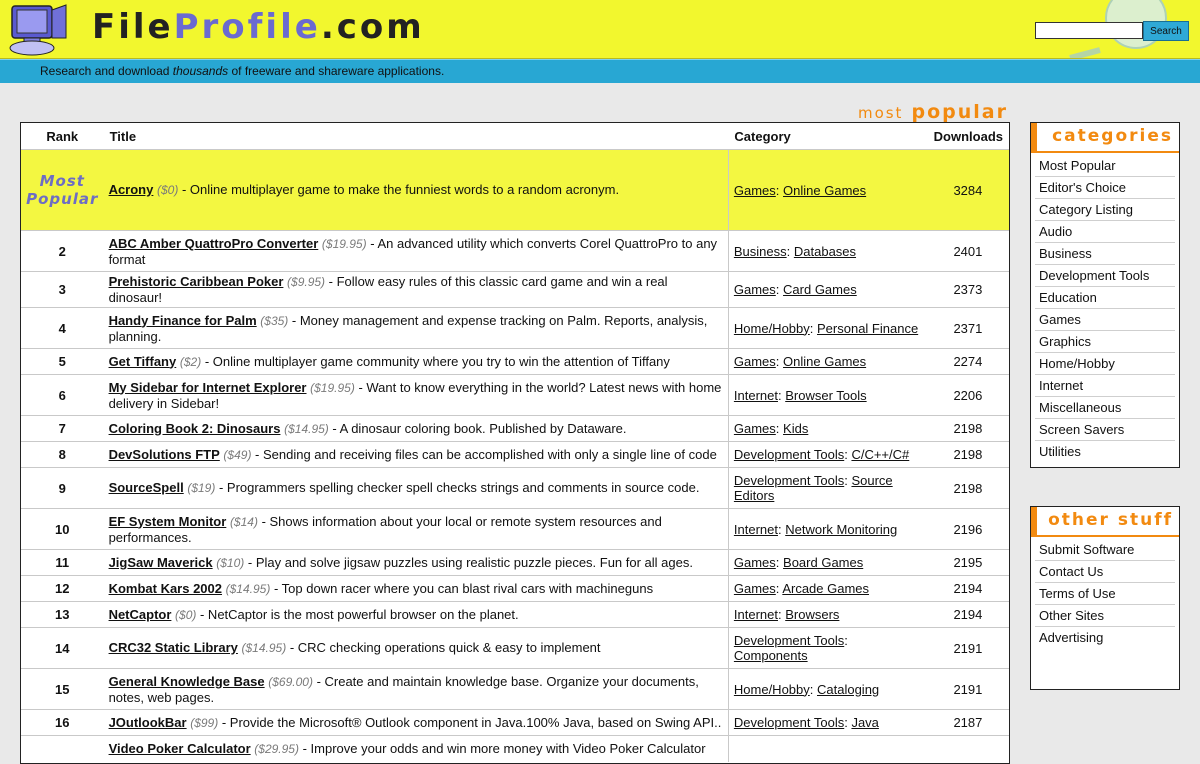  What do you see at coordinates (41, 30) in the screenshot?
I see `computer-logo-icon` at bounding box center [41, 30].